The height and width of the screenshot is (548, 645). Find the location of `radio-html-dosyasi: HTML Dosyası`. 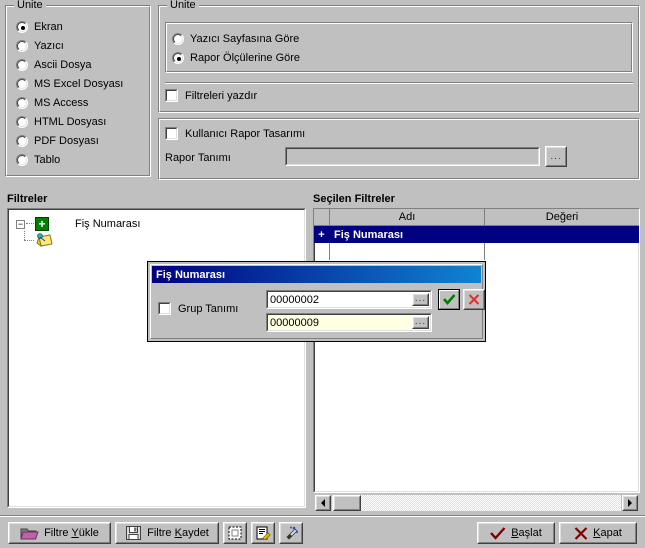

radio-html-dosyasi: HTML Dosyası is located at coordinates (61, 122).